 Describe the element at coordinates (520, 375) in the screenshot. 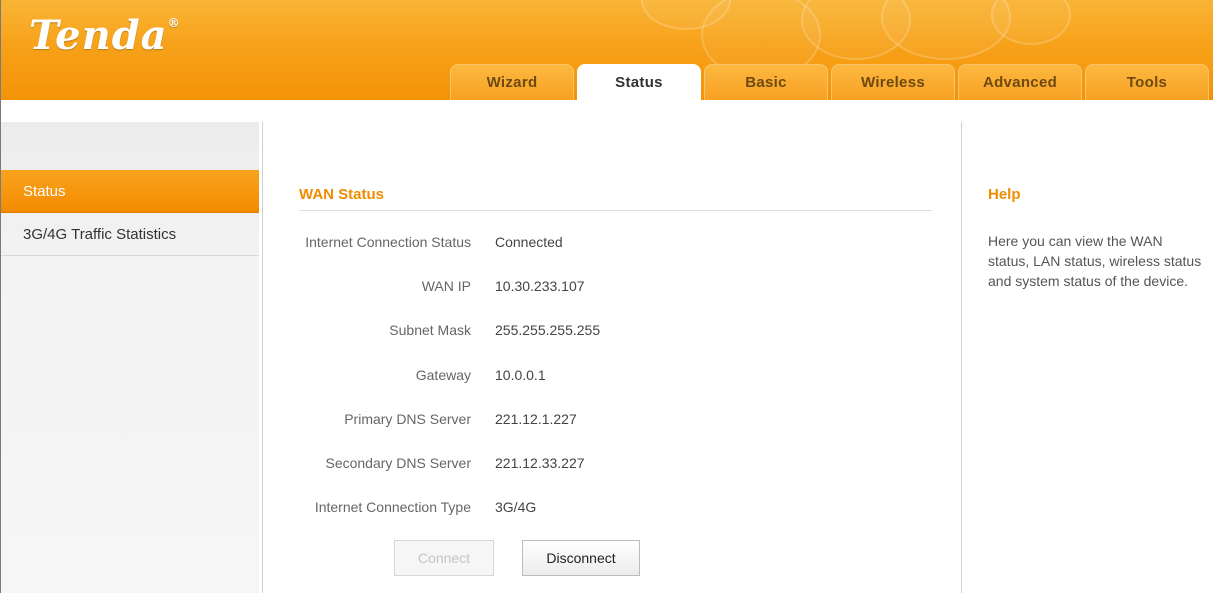

I see `row-value: 10.0.0.1` at that location.